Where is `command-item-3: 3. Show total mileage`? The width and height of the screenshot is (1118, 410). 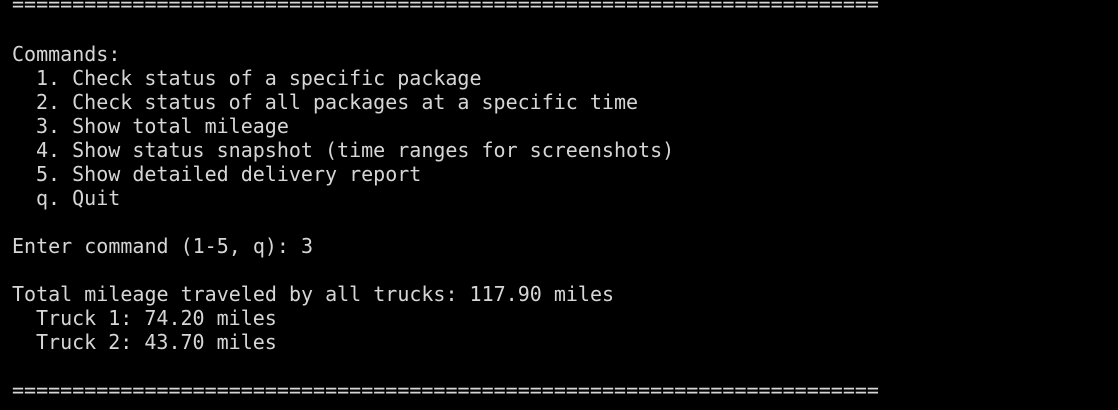 command-item-3: 3. Show total mileage is located at coordinates (162, 126).